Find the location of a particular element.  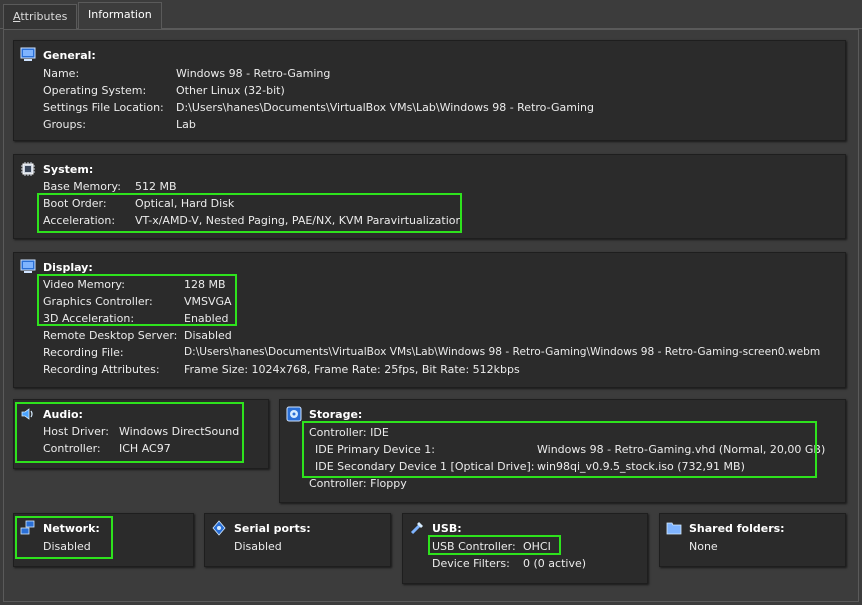

serial-value: Disabled is located at coordinates (258, 546).